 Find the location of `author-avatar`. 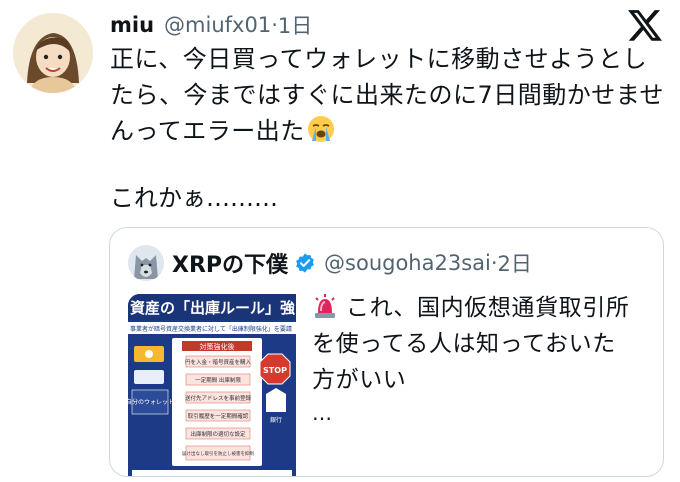

author-avatar is located at coordinates (53, 53).